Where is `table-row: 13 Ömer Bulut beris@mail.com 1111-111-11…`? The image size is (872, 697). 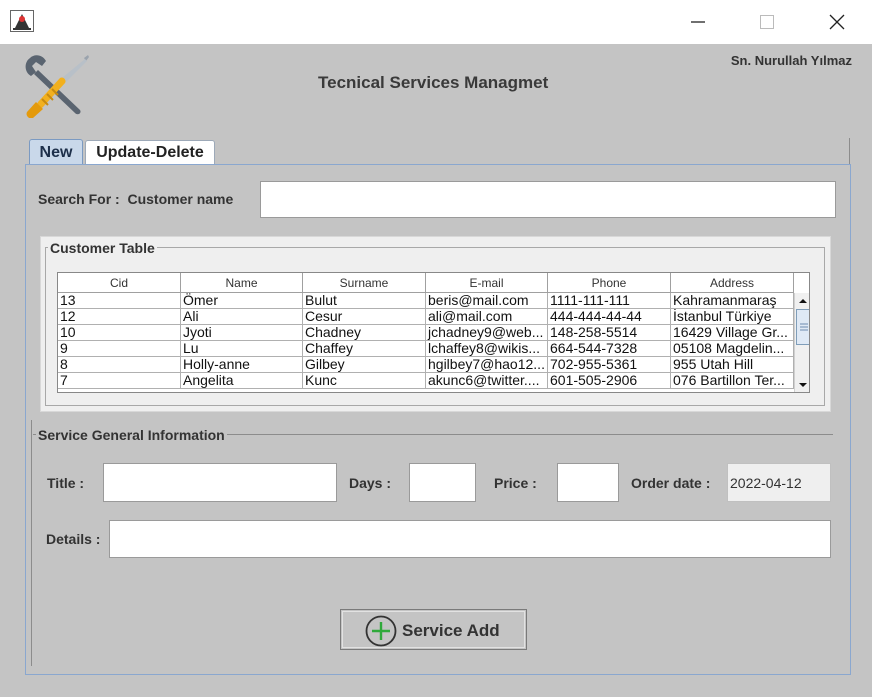 table-row: 13 Ömer Bulut beris@mail.com 1111-111-11… is located at coordinates (426, 301).